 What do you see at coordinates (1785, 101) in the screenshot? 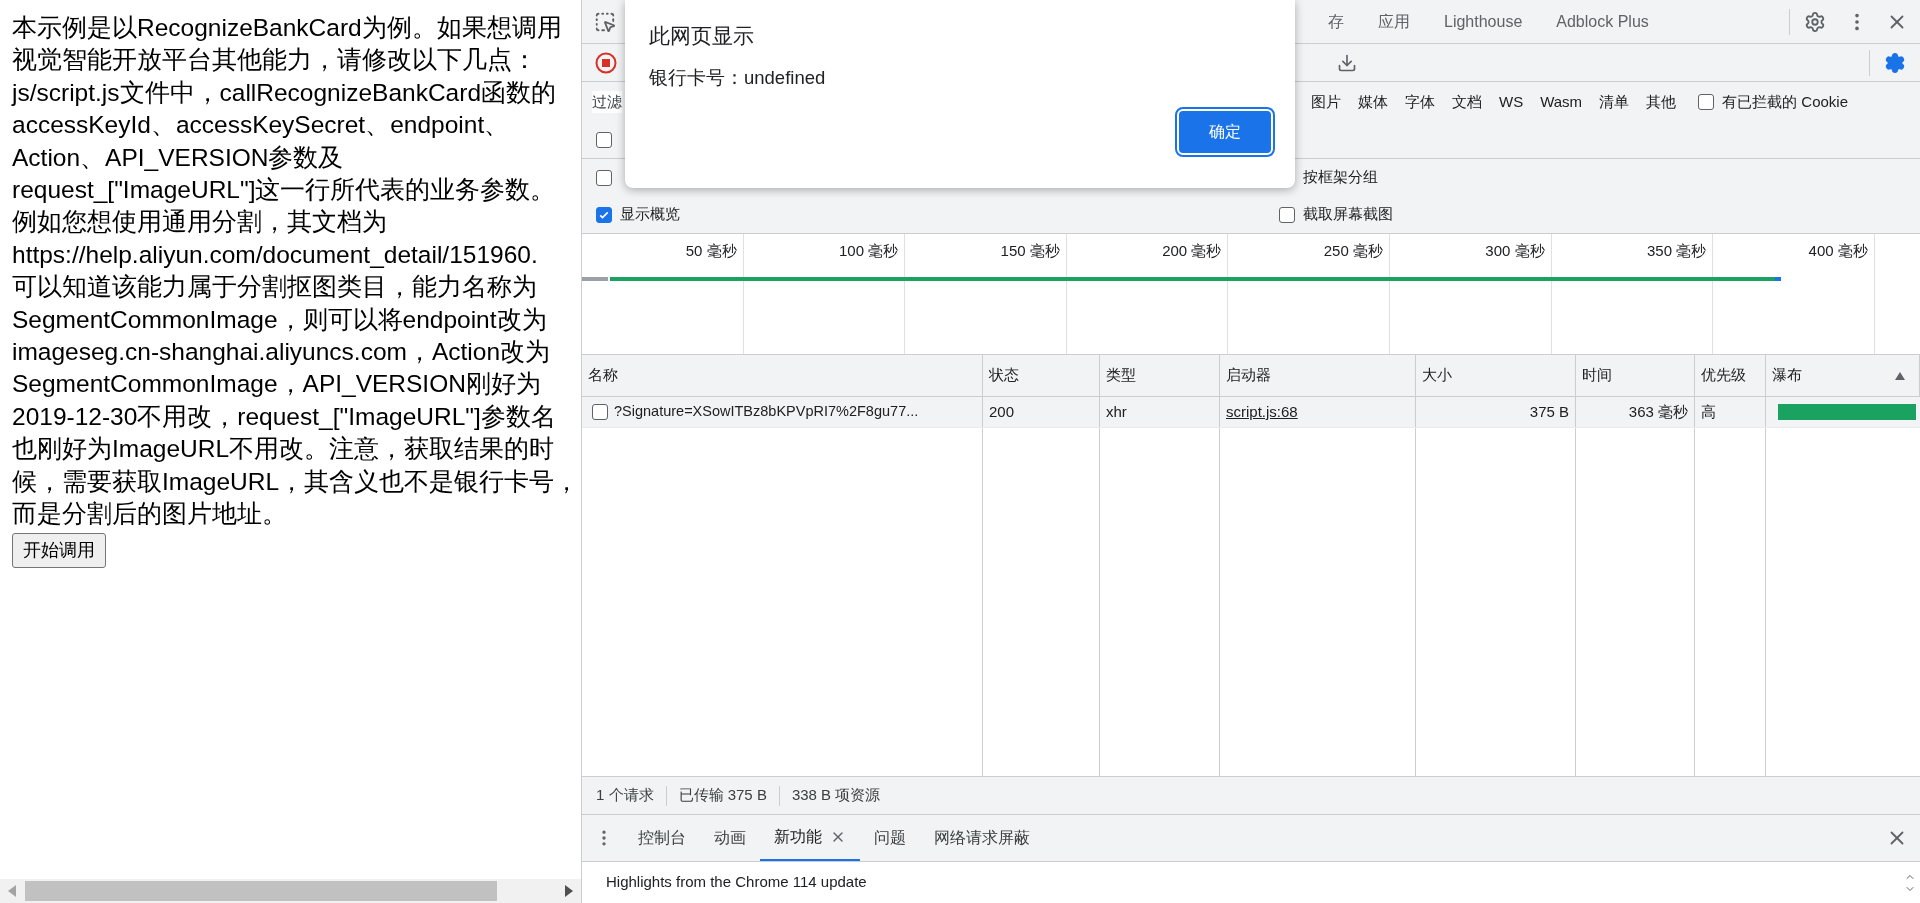
I see `checkbox-label: 有已拦截的 Cookie` at bounding box center [1785, 101].